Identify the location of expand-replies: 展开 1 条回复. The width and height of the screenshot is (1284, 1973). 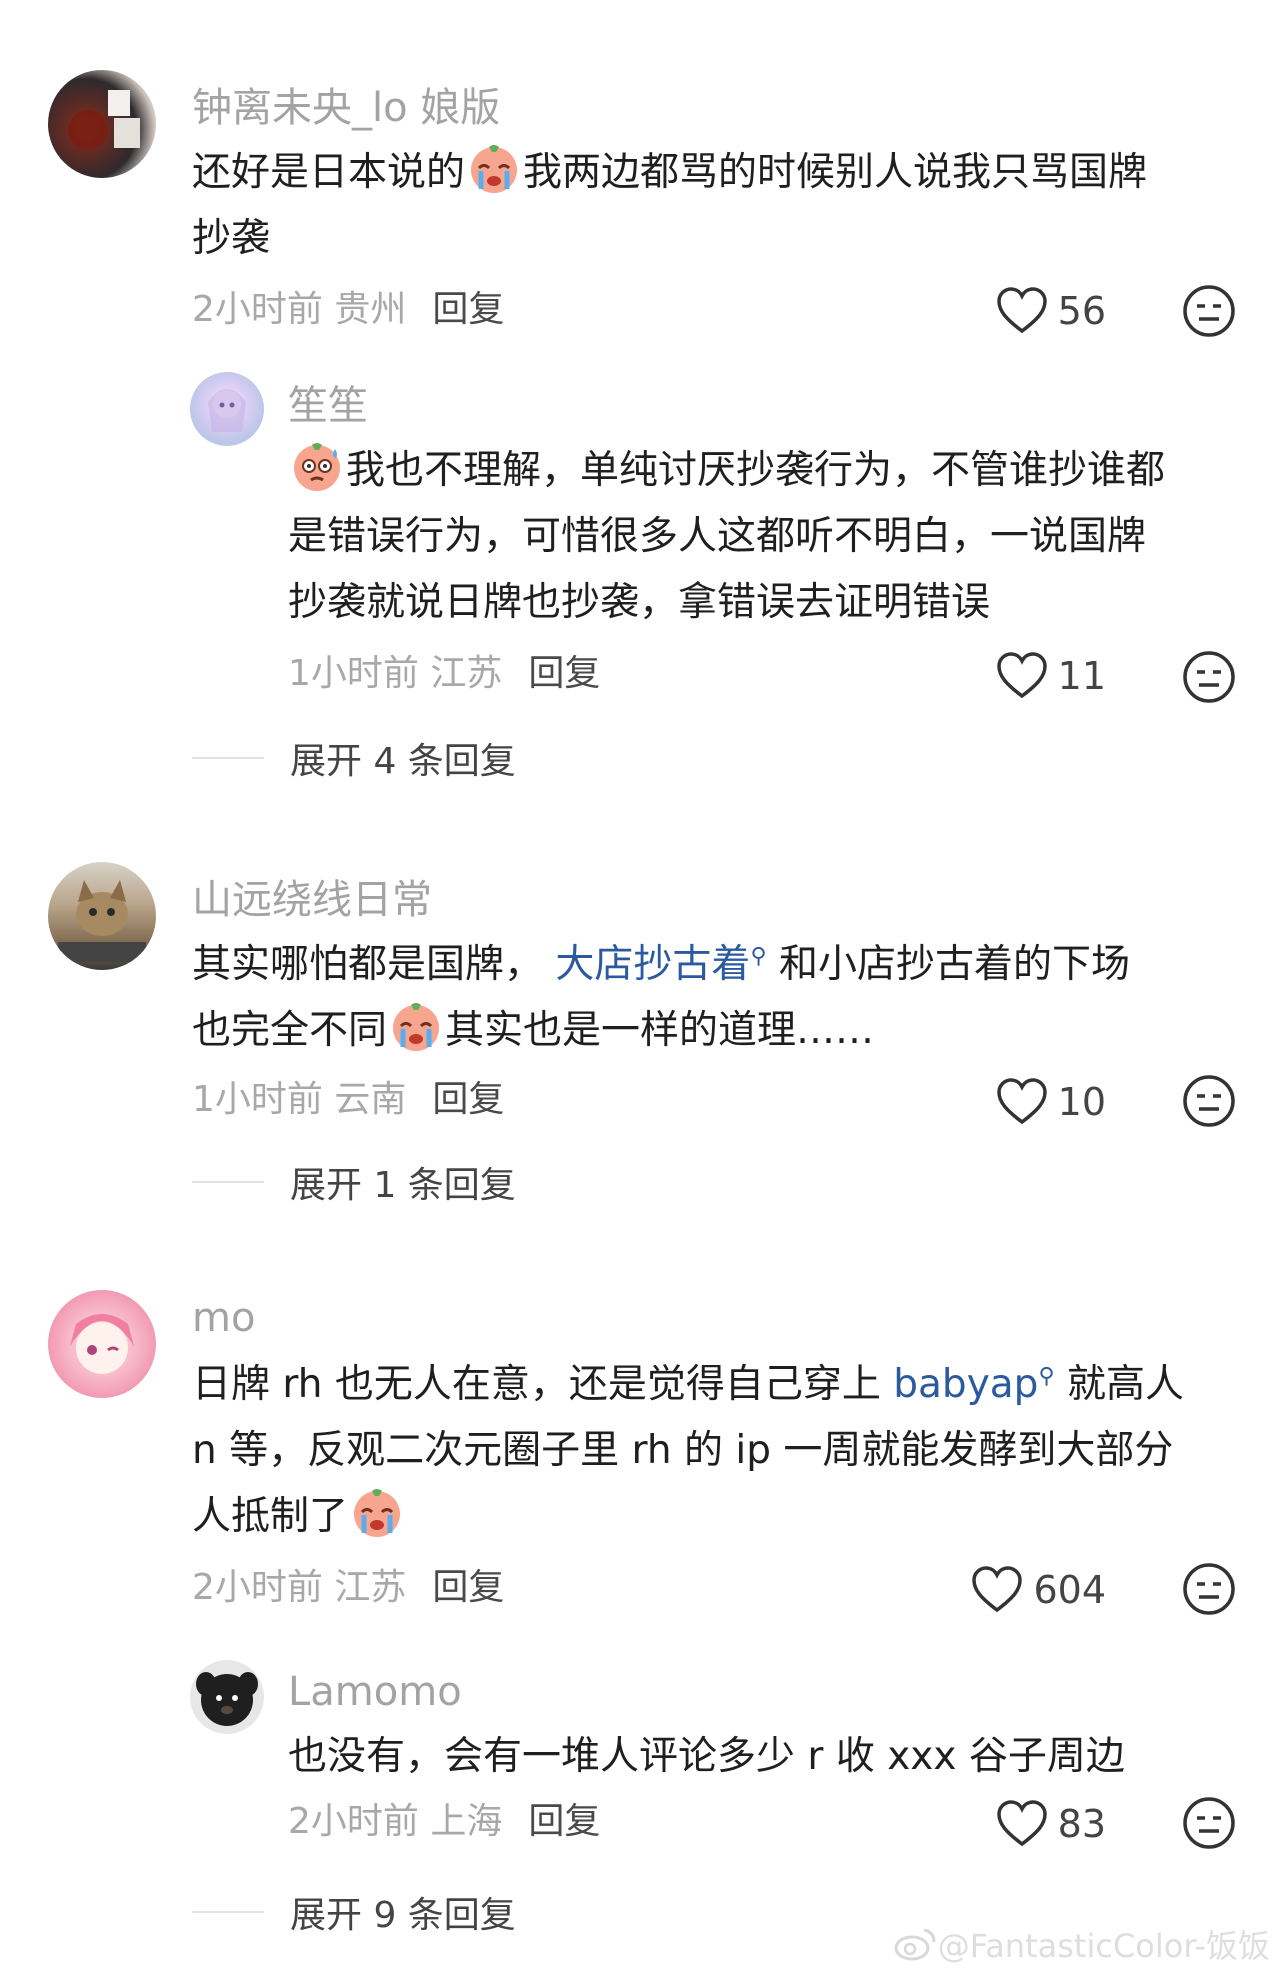
(354, 1182).